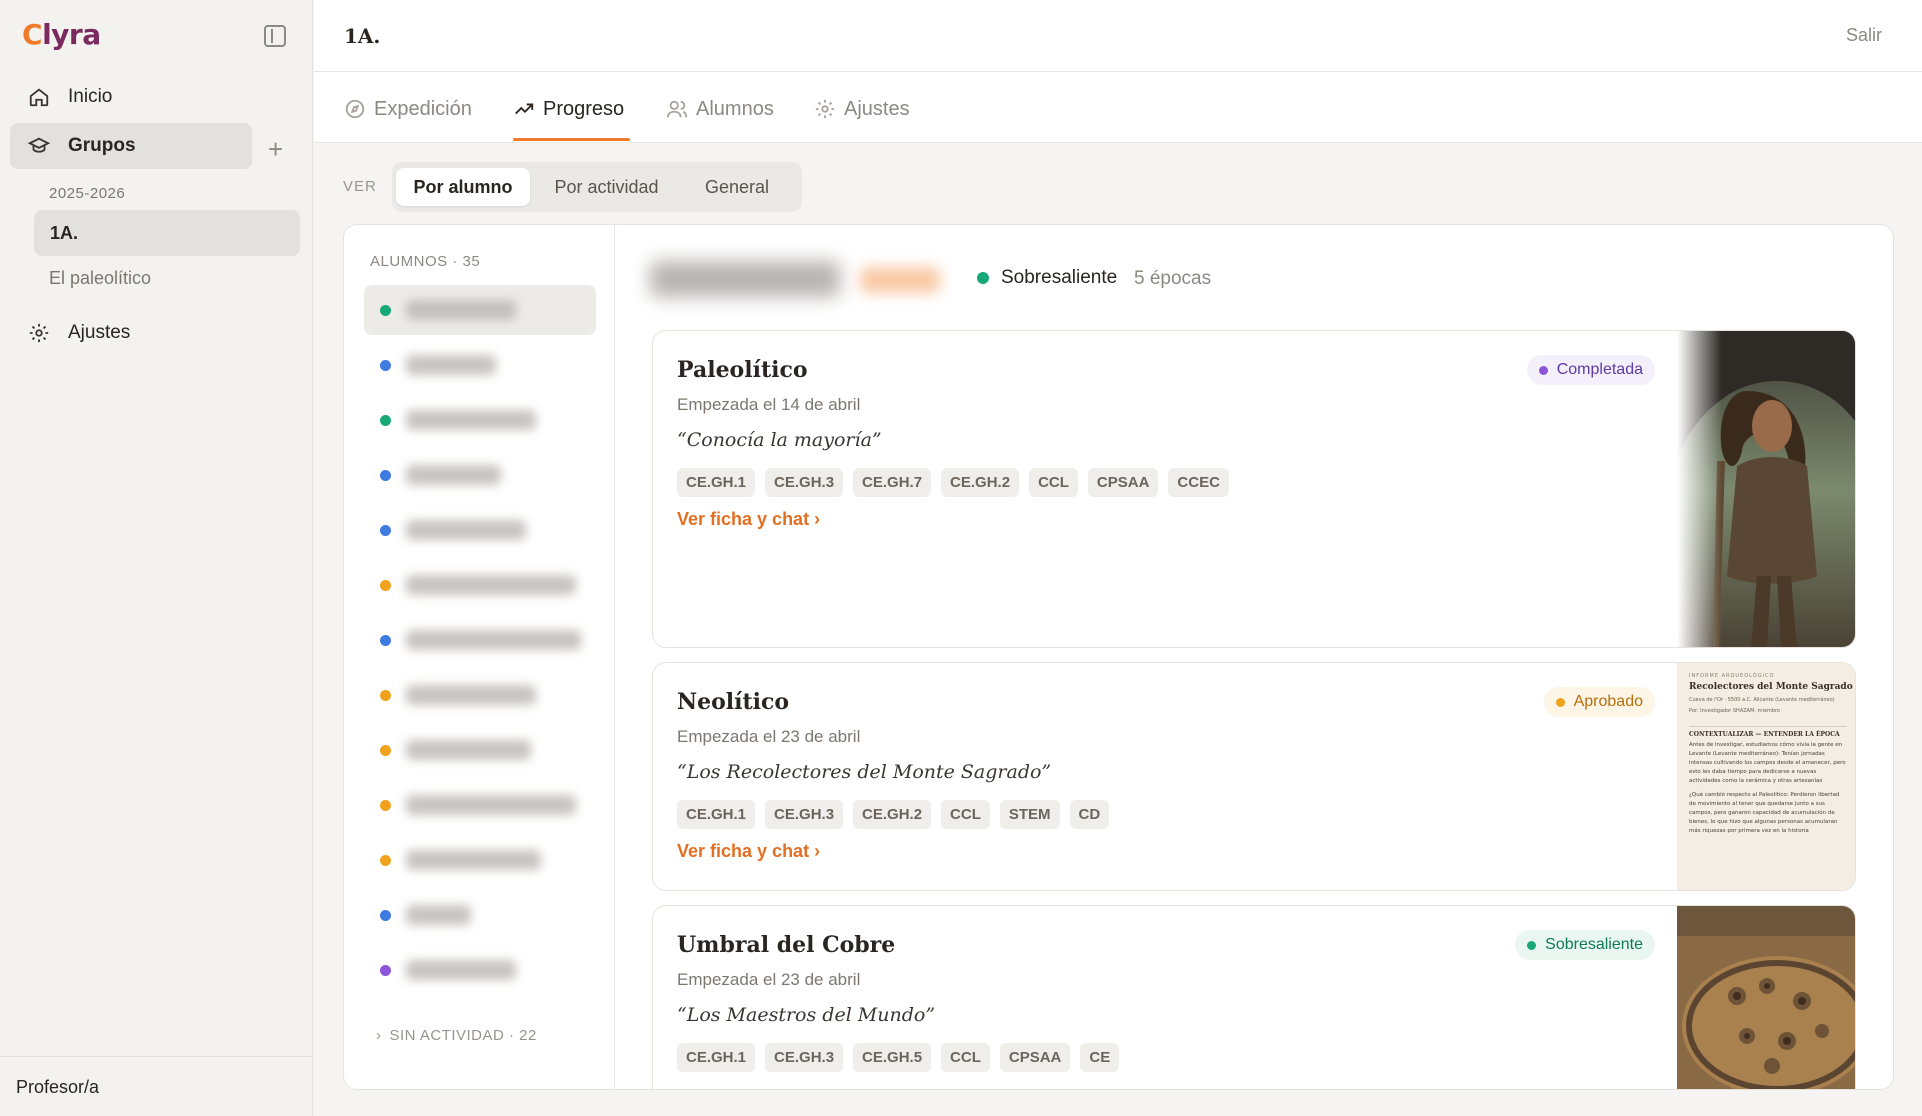 The image size is (1922, 1116). What do you see at coordinates (779, 440) in the screenshot?
I see `card-quote: “Conocía la mayoría”` at bounding box center [779, 440].